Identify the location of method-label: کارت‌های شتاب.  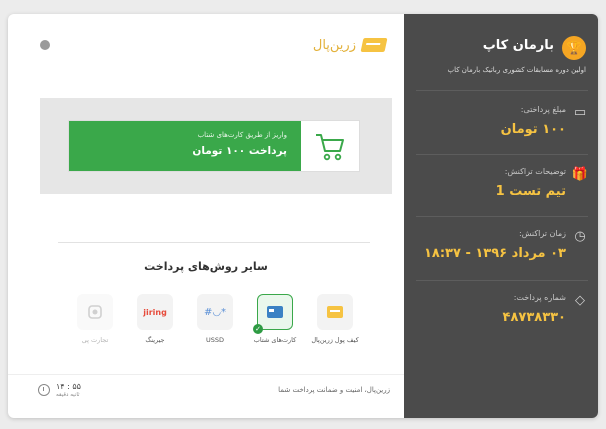
(275, 340).